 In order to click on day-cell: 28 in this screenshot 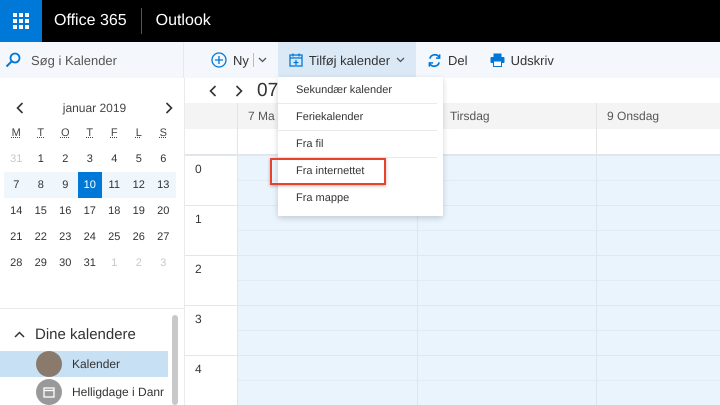, I will do `click(16, 263)`.